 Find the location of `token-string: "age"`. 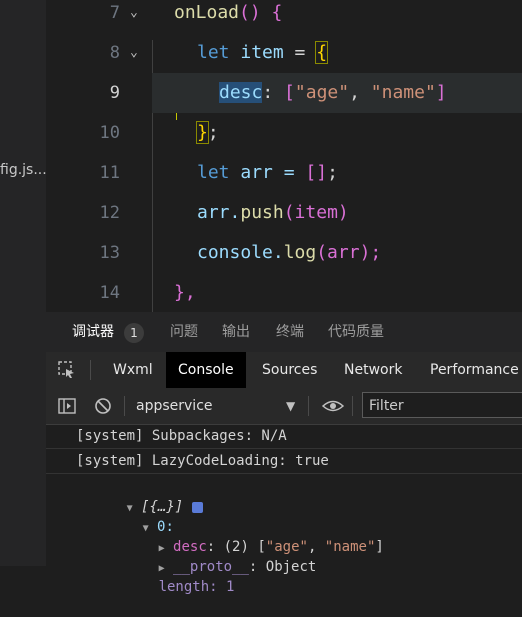

token-string: "age" is located at coordinates (322, 92).